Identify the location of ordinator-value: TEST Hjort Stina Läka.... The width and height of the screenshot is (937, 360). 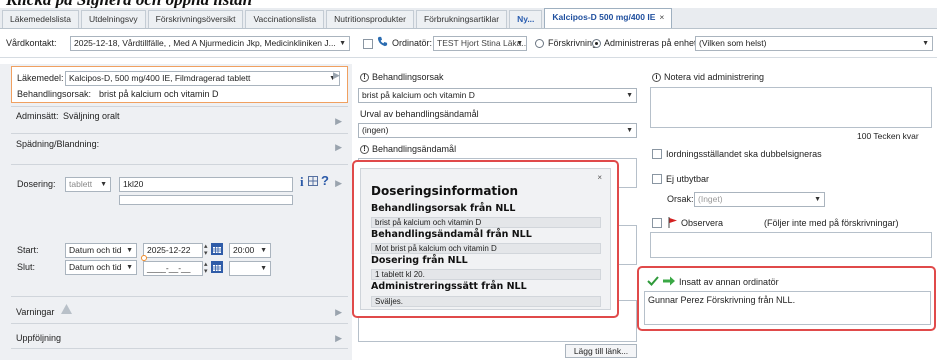
(482, 43).